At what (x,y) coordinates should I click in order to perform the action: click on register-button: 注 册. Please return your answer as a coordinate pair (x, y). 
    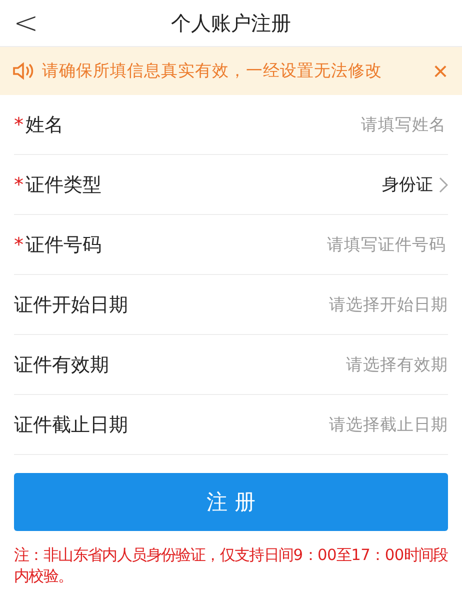
    Looking at the image, I should click on (231, 502).